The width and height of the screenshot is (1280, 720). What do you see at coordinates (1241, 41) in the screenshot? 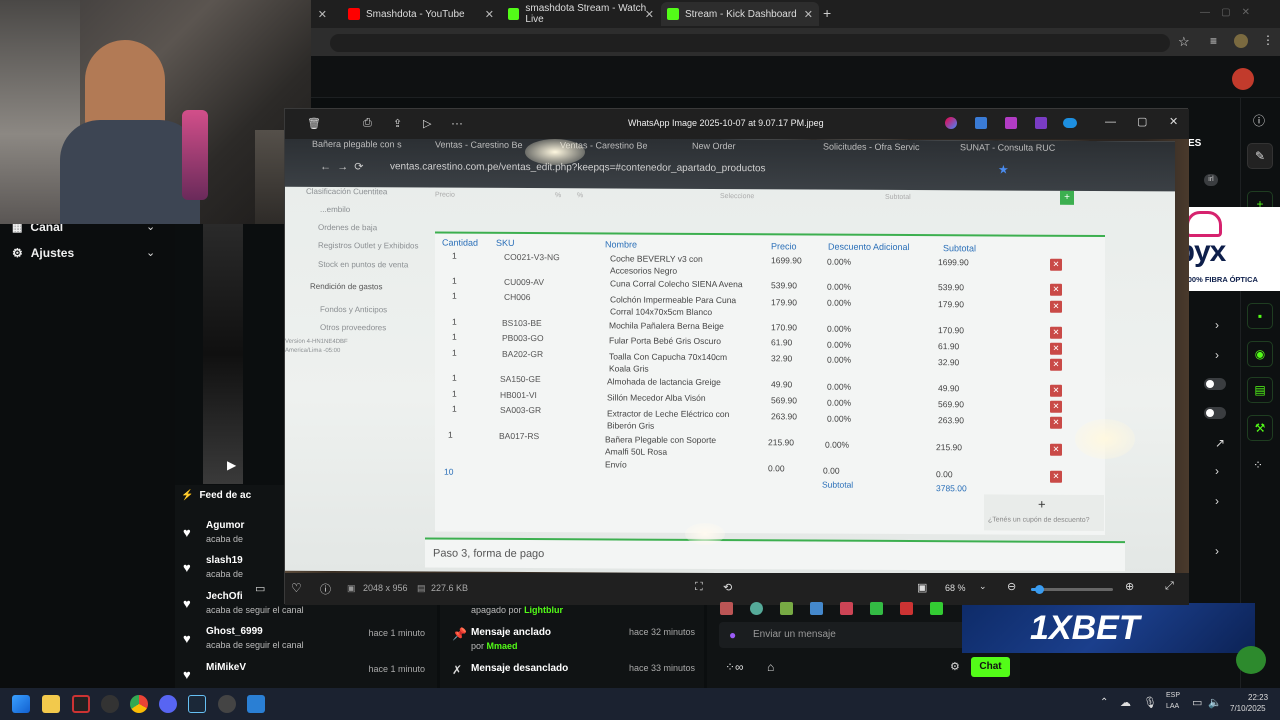
I see `profile-avatar` at bounding box center [1241, 41].